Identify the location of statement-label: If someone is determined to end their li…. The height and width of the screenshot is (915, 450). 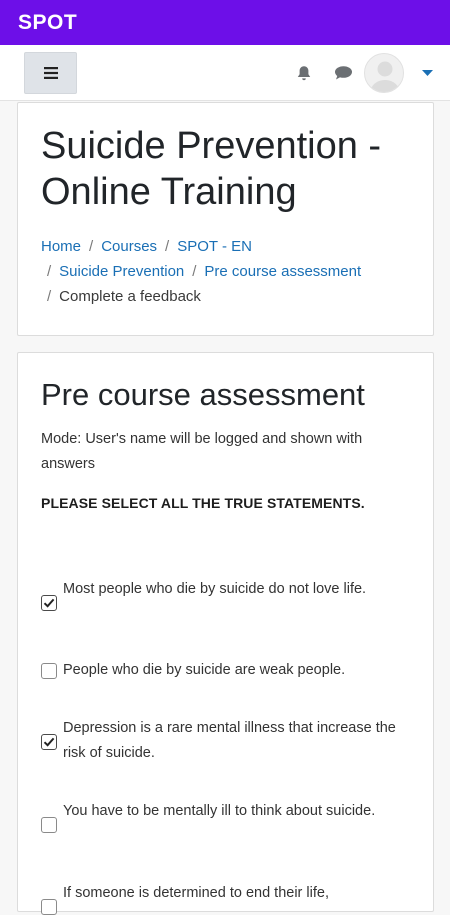
(196, 893).